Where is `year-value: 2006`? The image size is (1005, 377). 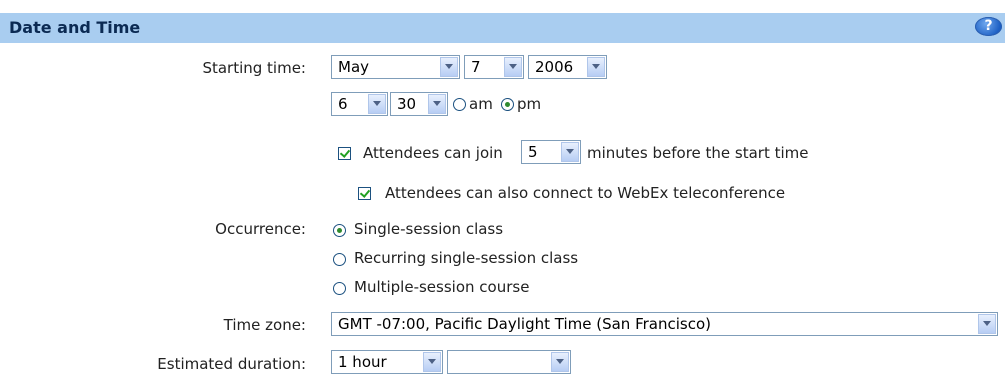 year-value: 2006 is located at coordinates (554, 67).